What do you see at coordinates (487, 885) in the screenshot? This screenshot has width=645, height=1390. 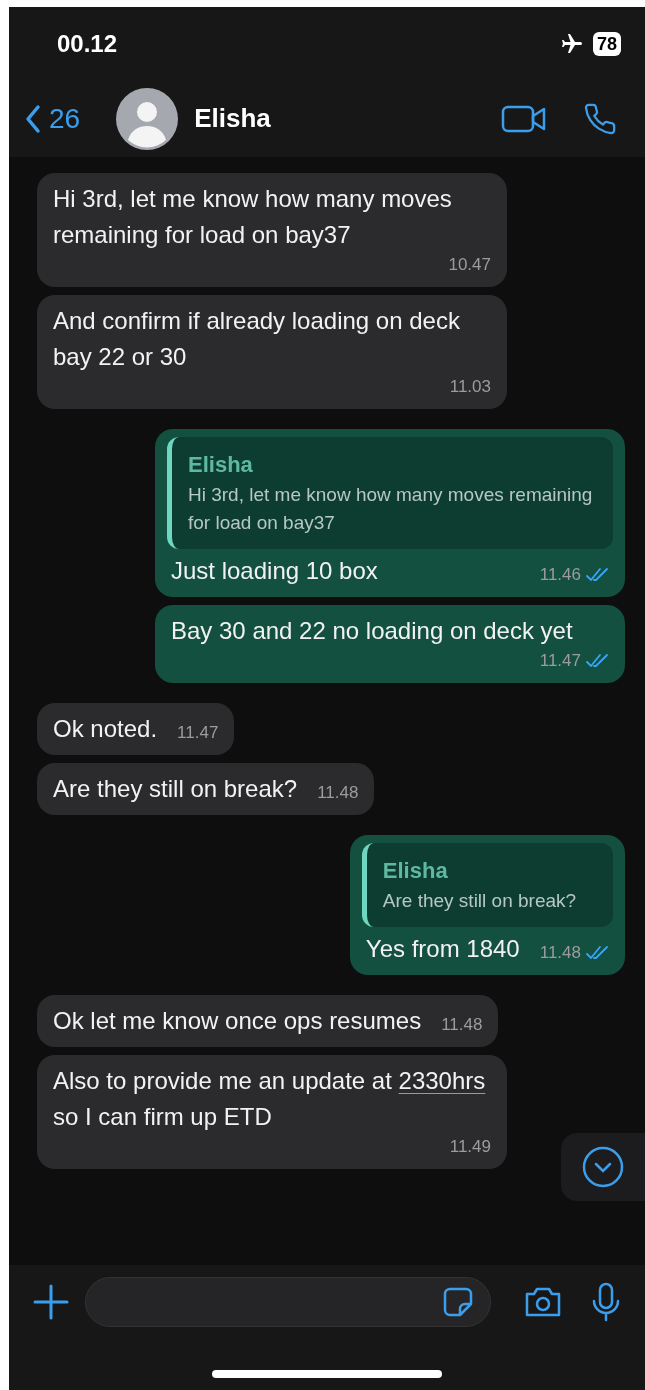 I see `quoted-reply: Elisha Are they still on break?` at bounding box center [487, 885].